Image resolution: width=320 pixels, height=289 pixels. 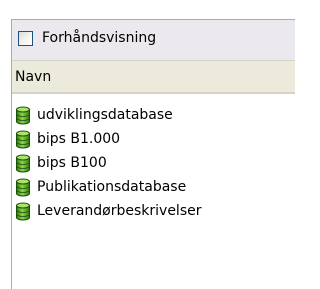 I want to click on list-item-leverandorbeskrivelser: Leverandørbeskrivelser, so click(x=153, y=212).